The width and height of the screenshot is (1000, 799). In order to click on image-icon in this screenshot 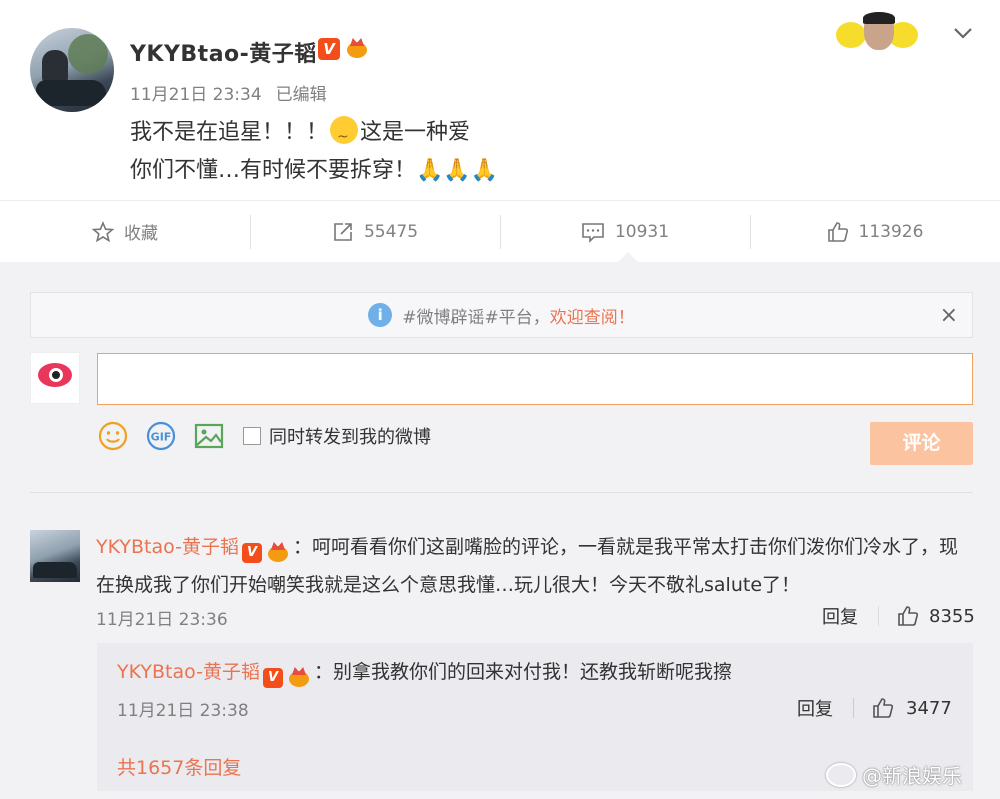, I will do `click(209, 436)`.